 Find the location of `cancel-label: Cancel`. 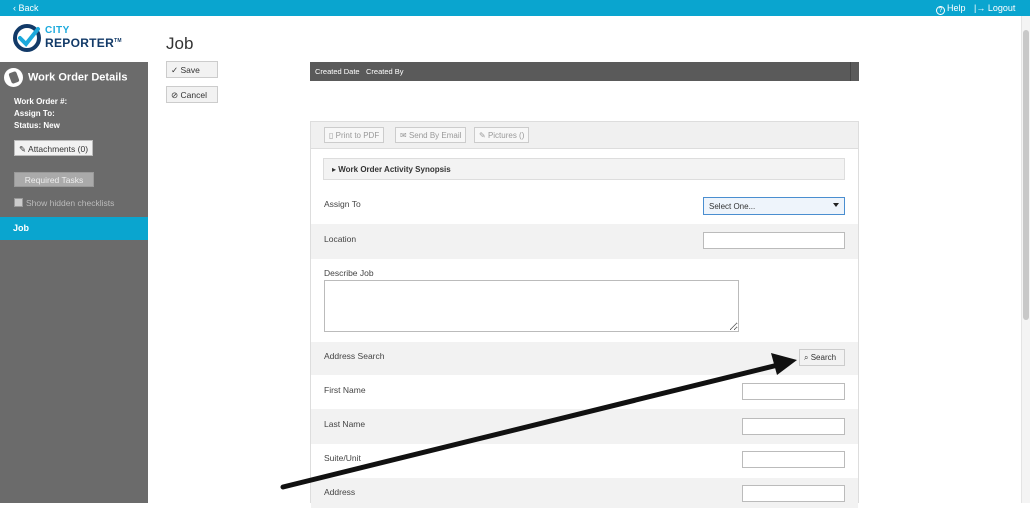

cancel-label: Cancel is located at coordinates (193, 95).